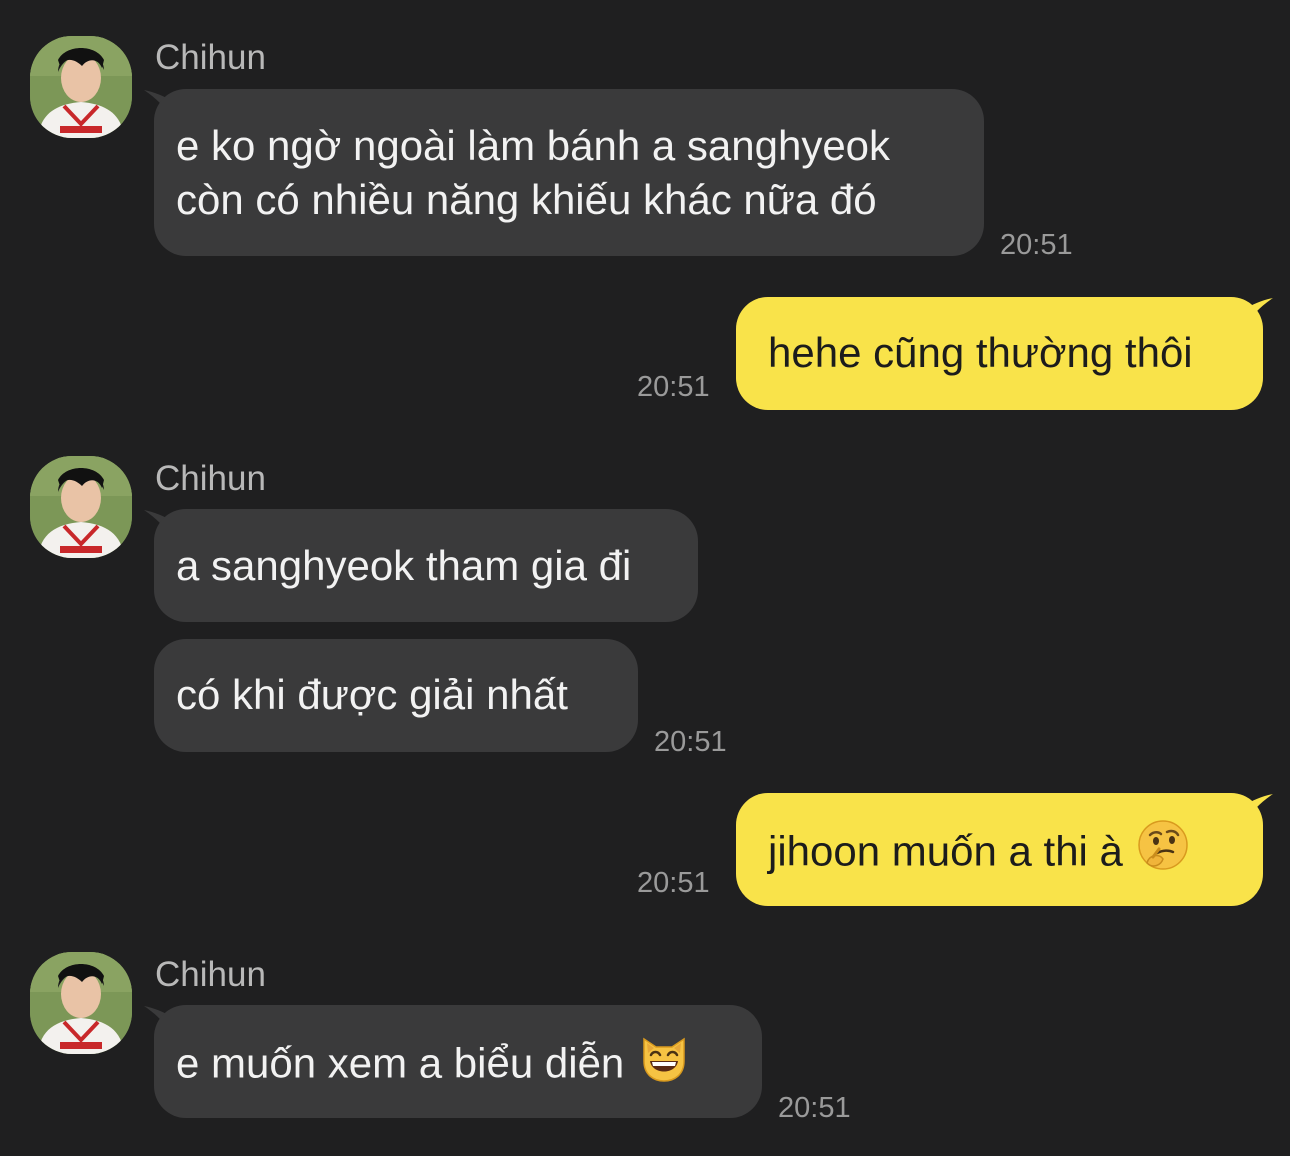  Describe the element at coordinates (664, 1063) in the screenshot. I see `grinning-cat-icon` at that location.